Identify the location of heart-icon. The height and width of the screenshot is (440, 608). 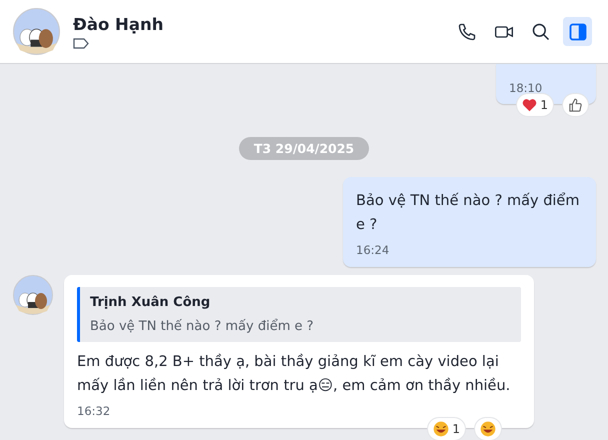
(530, 105).